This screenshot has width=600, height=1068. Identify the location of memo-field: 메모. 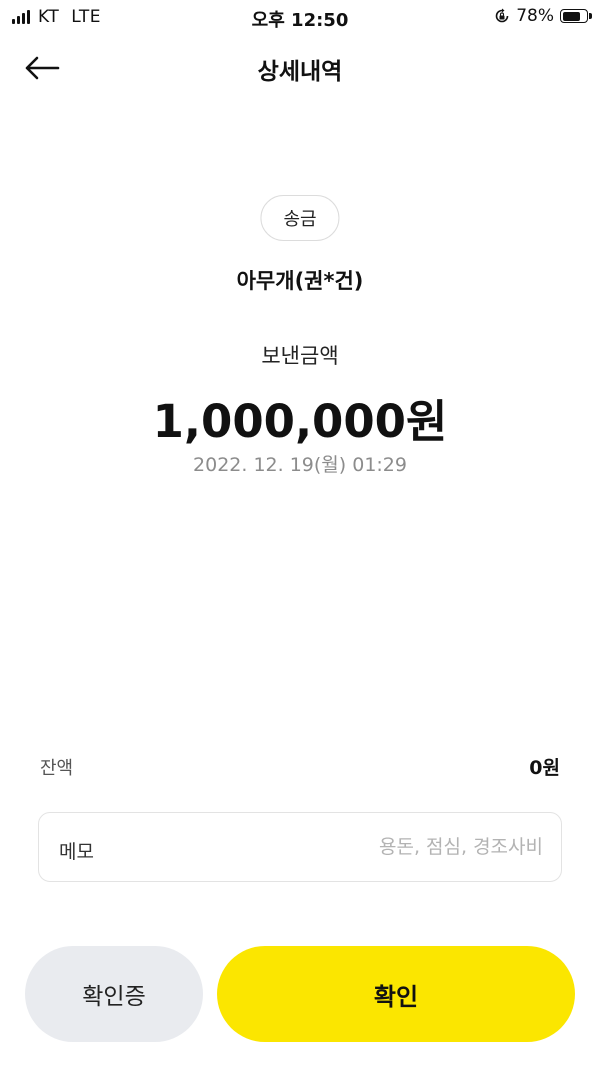
(300, 847).